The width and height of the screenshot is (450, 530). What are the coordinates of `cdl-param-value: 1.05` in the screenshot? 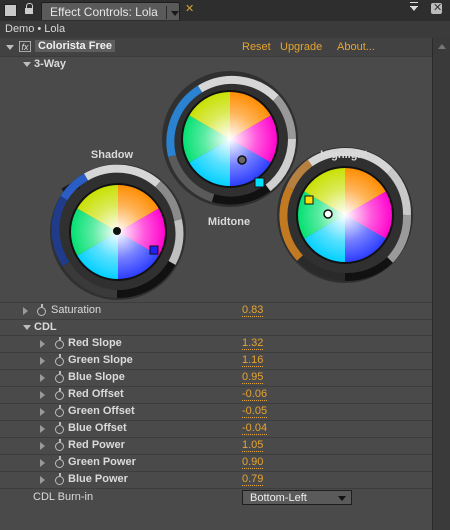 It's located at (253, 446).